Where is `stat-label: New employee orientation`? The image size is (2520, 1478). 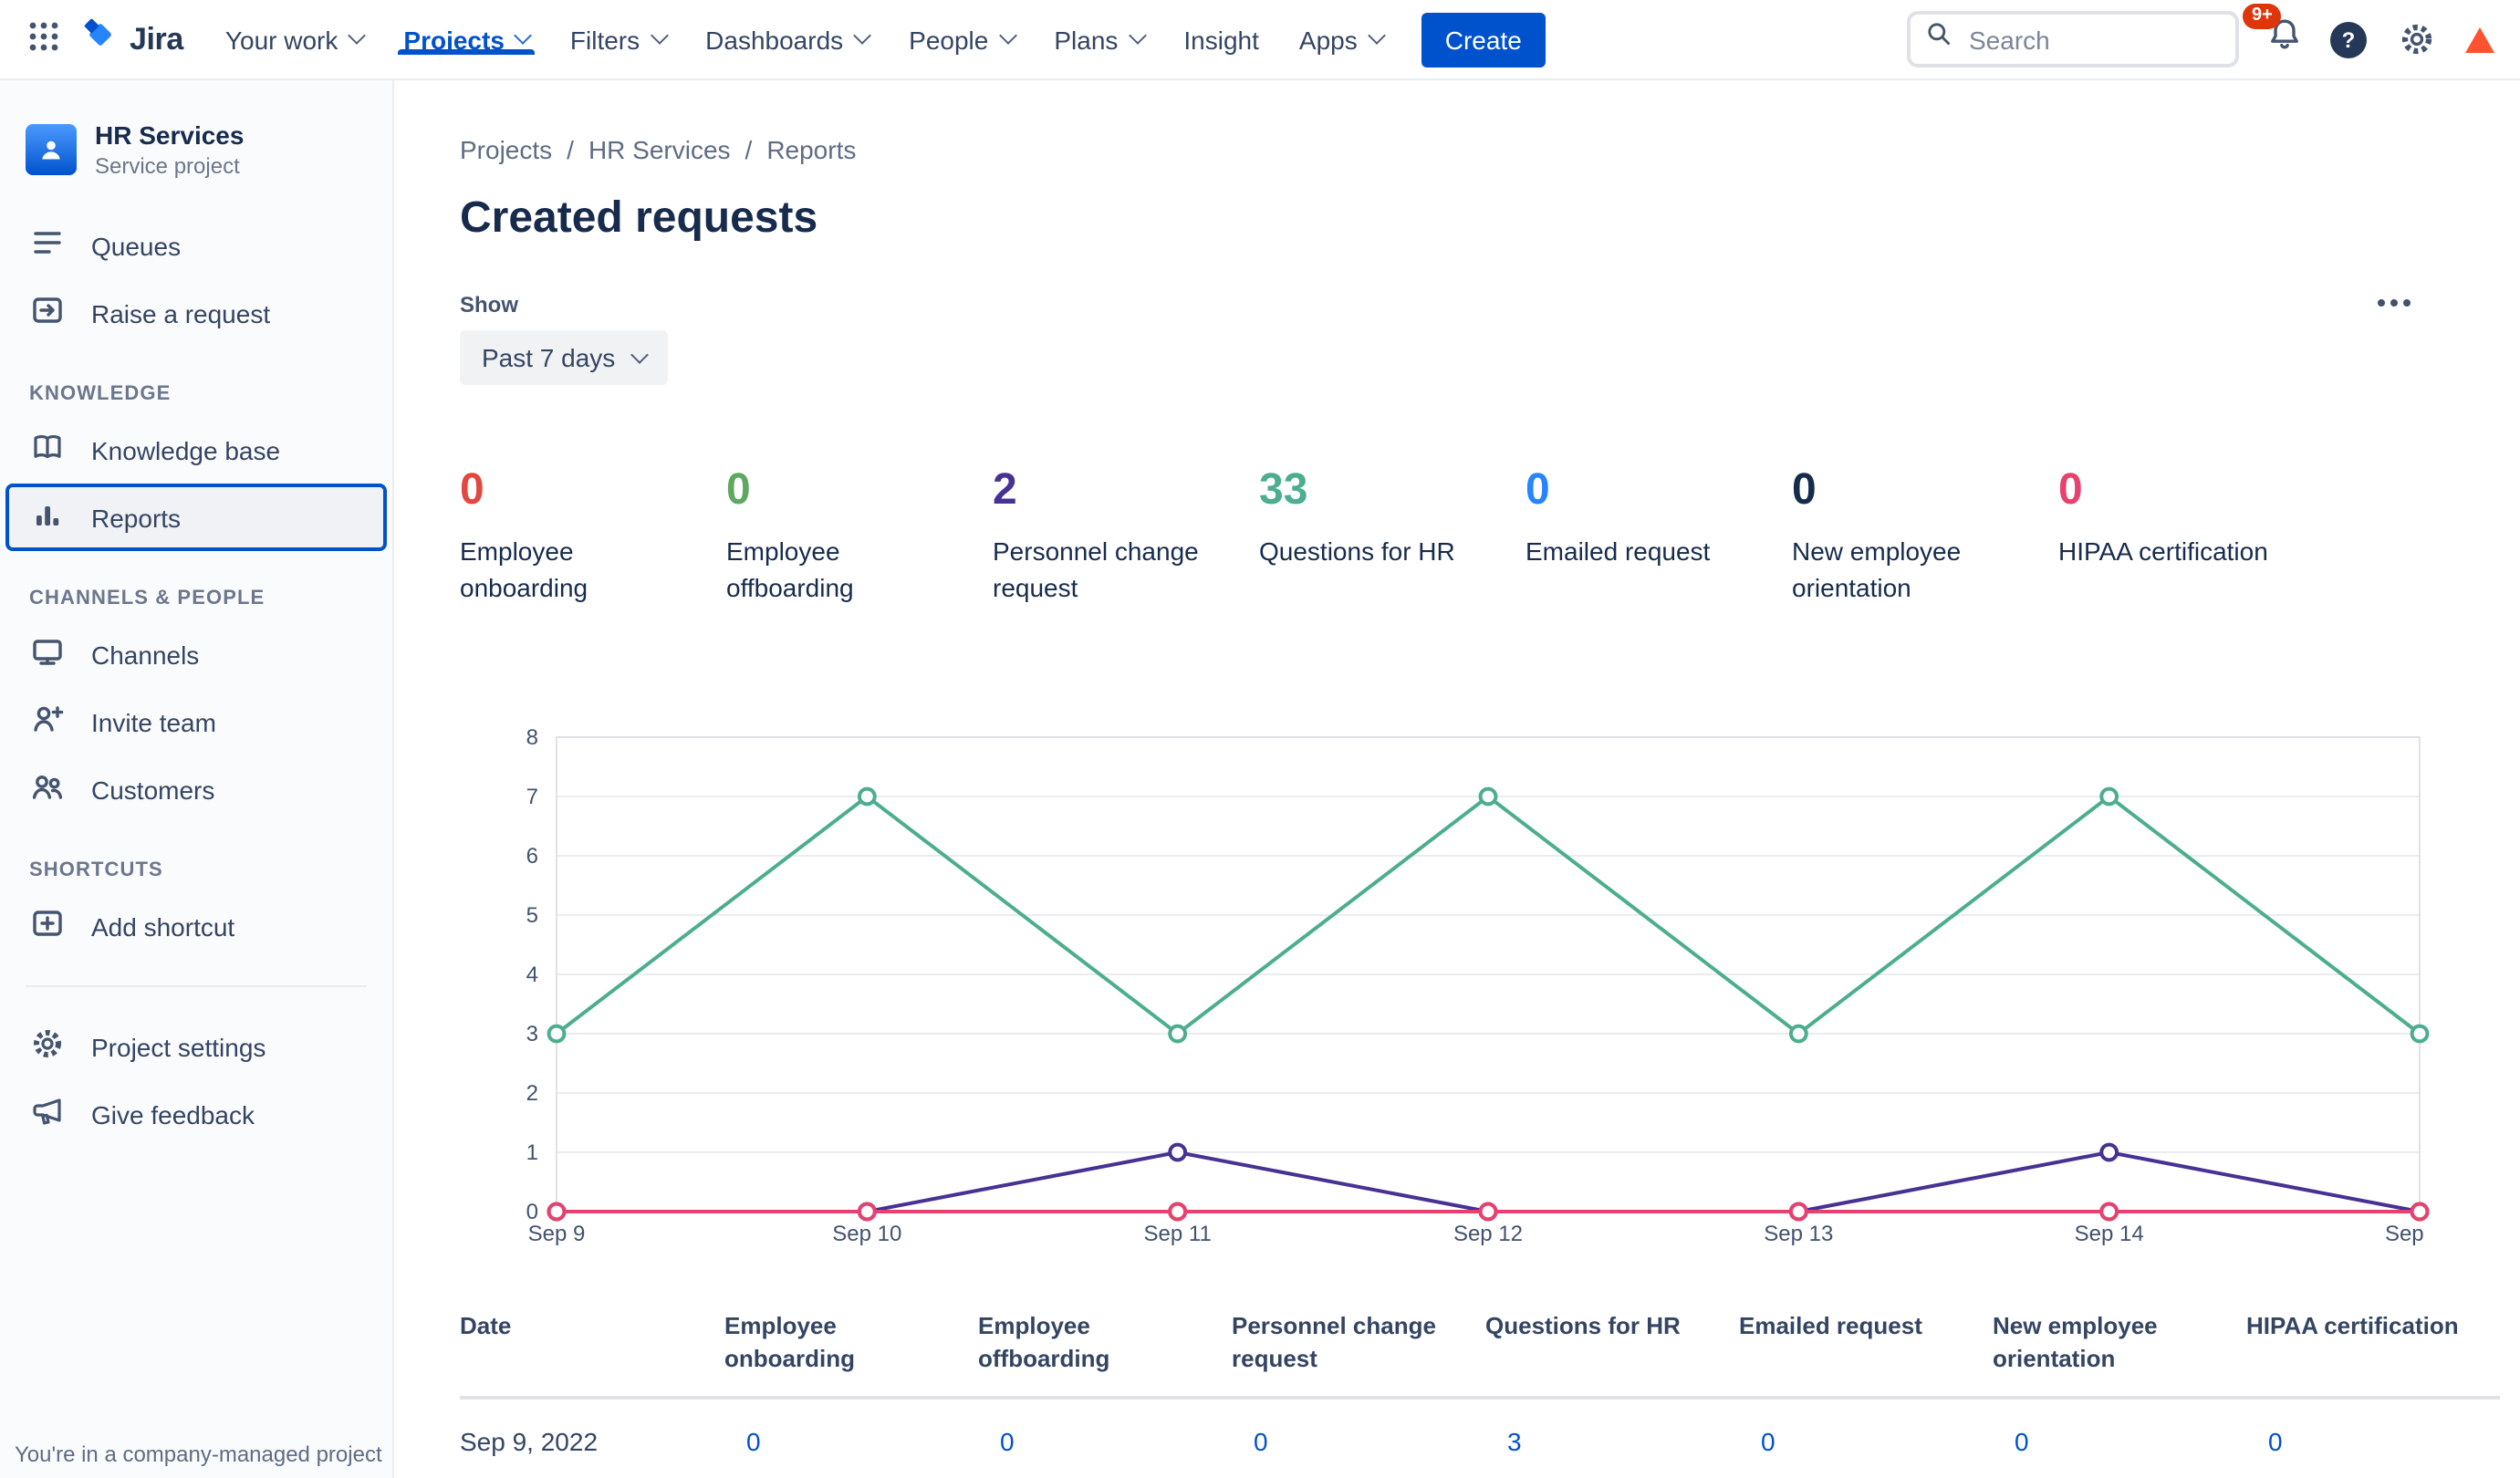 stat-label: New employee orientation is located at coordinates (1877, 569).